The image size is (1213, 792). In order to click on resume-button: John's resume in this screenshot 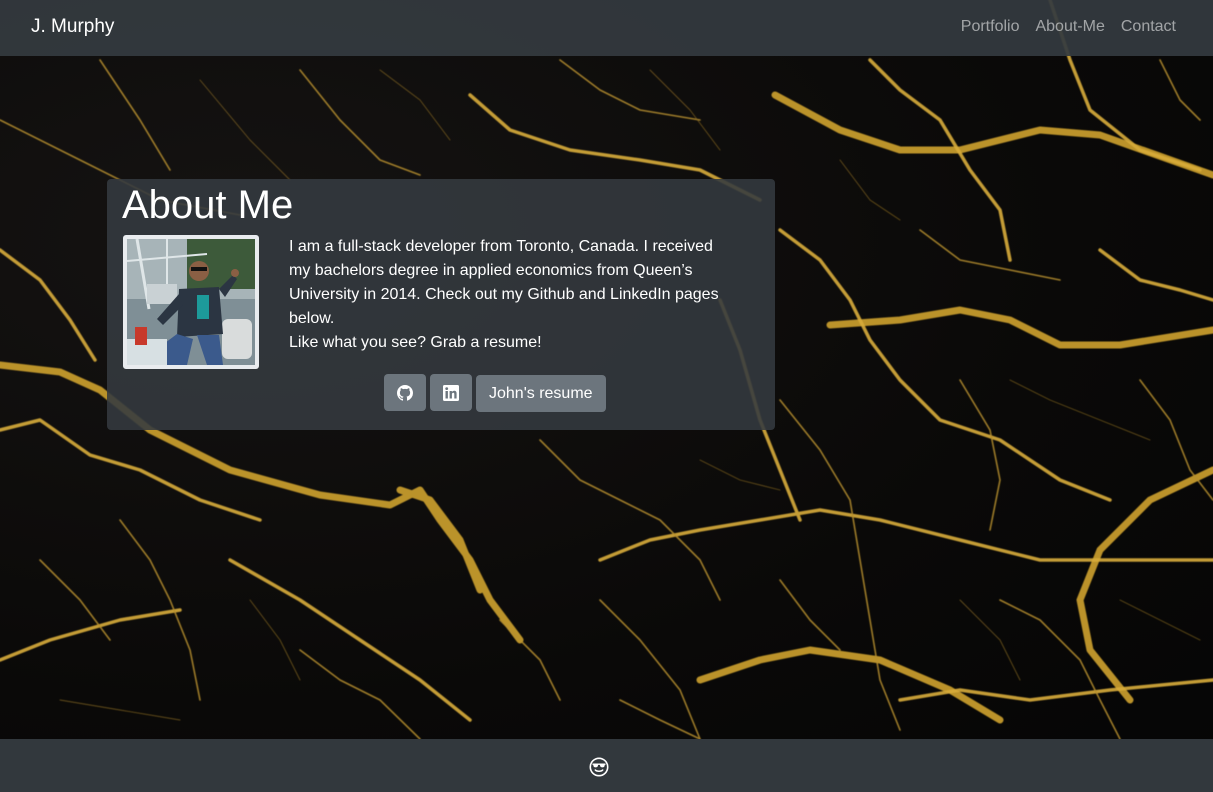, I will do `click(541, 393)`.